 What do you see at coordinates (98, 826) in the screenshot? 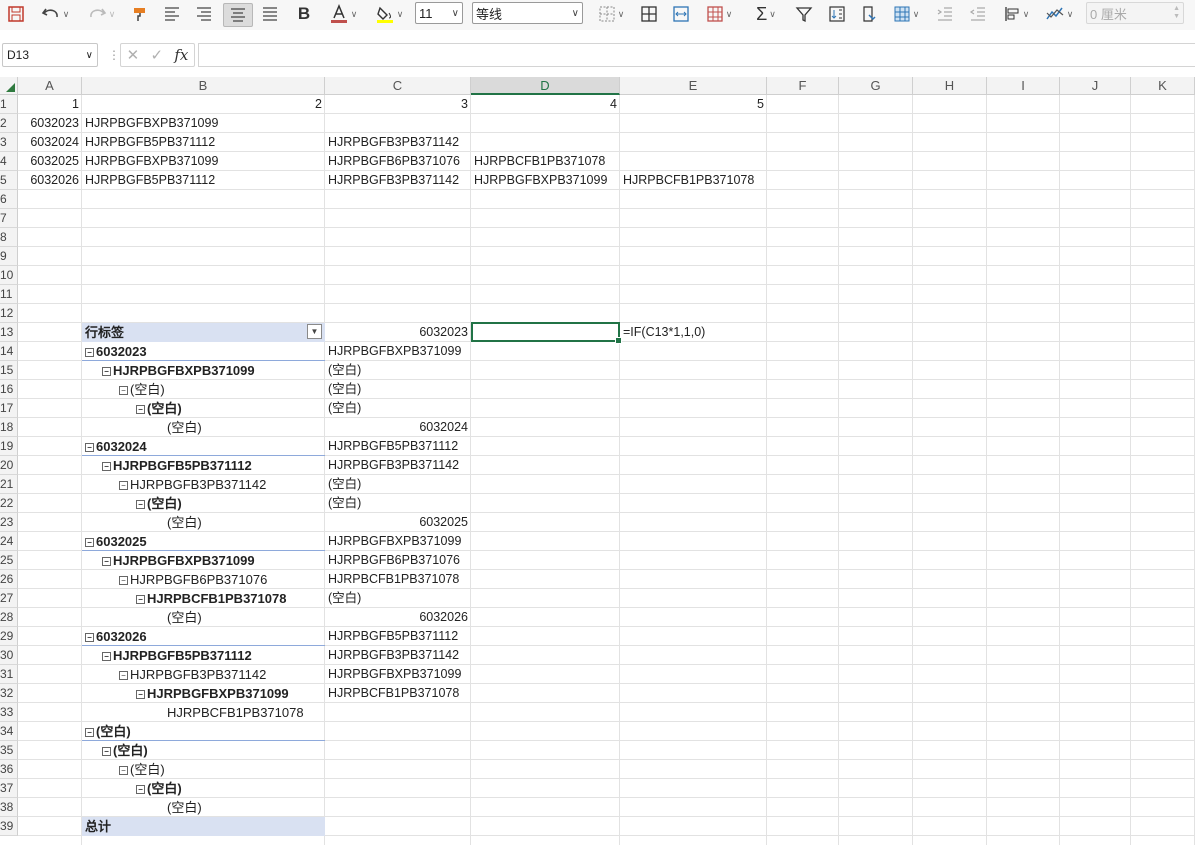
I see `pivot-grand-total: 总计` at bounding box center [98, 826].